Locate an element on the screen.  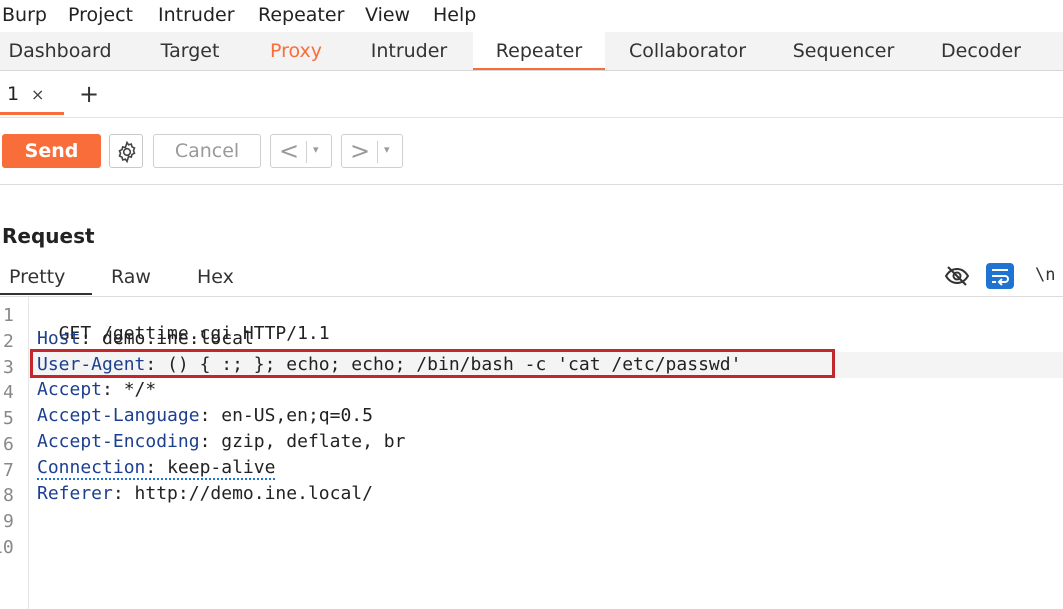
line-number: 7 is located at coordinates (8, 470).